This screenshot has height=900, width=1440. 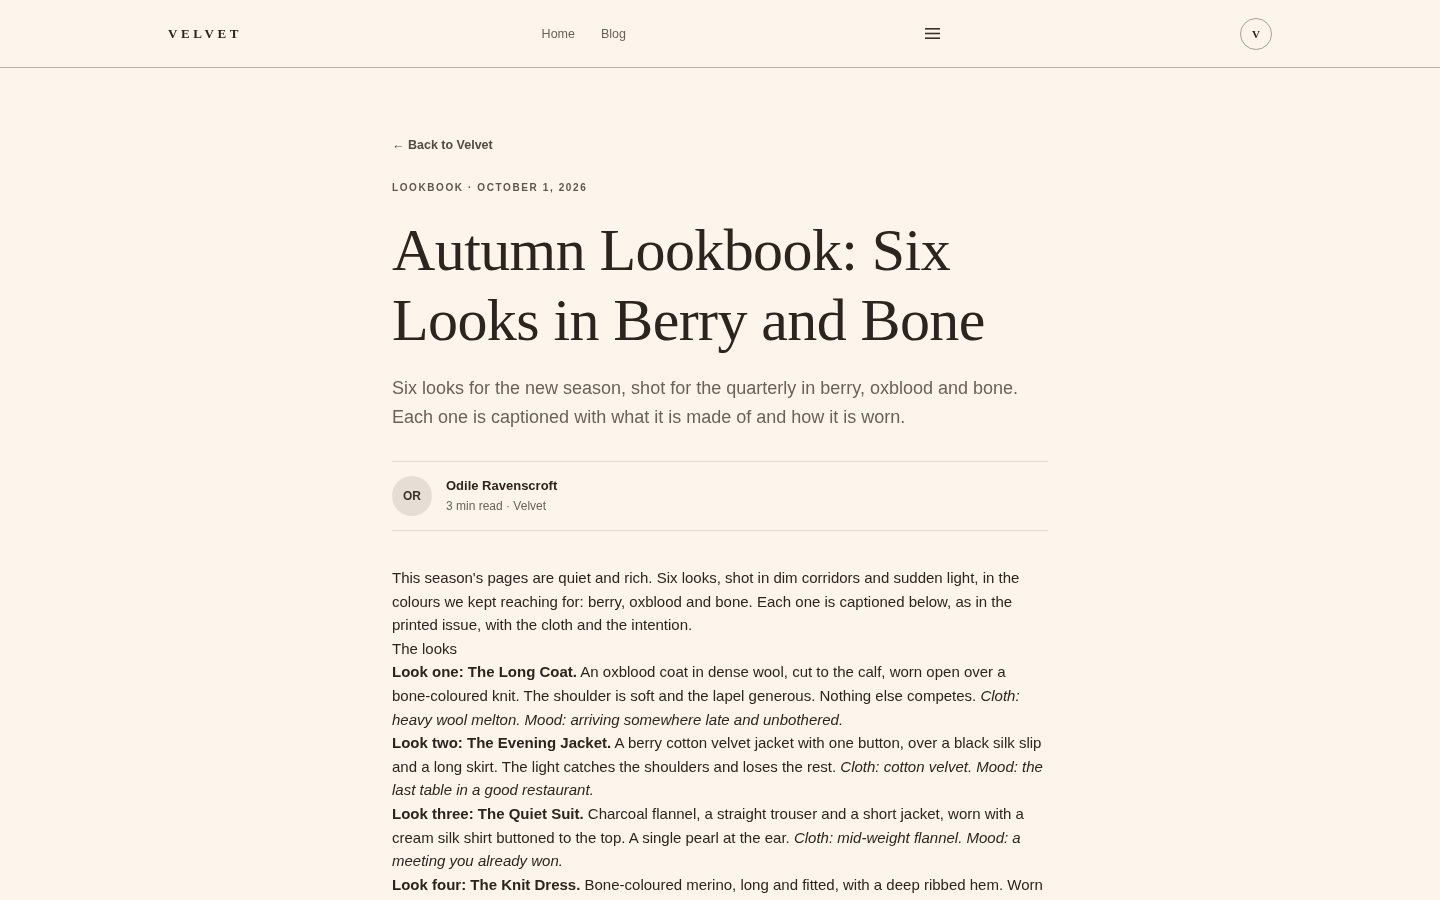 I want to click on reading-meta: 3 min read · Velvet, so click(x=497, y=506).